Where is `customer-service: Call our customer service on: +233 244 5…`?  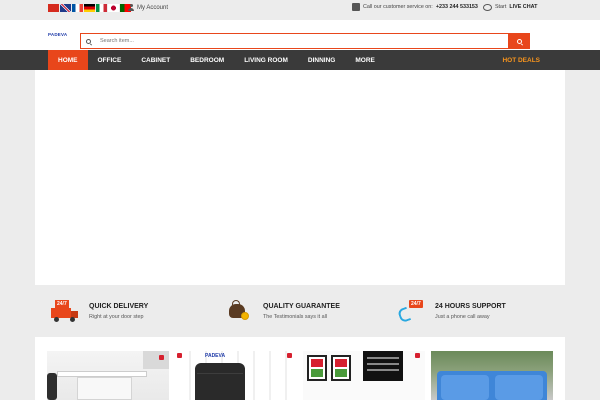 customer-service: Call our customer service on: +233 244 5… is located at coordinates (444, 7).